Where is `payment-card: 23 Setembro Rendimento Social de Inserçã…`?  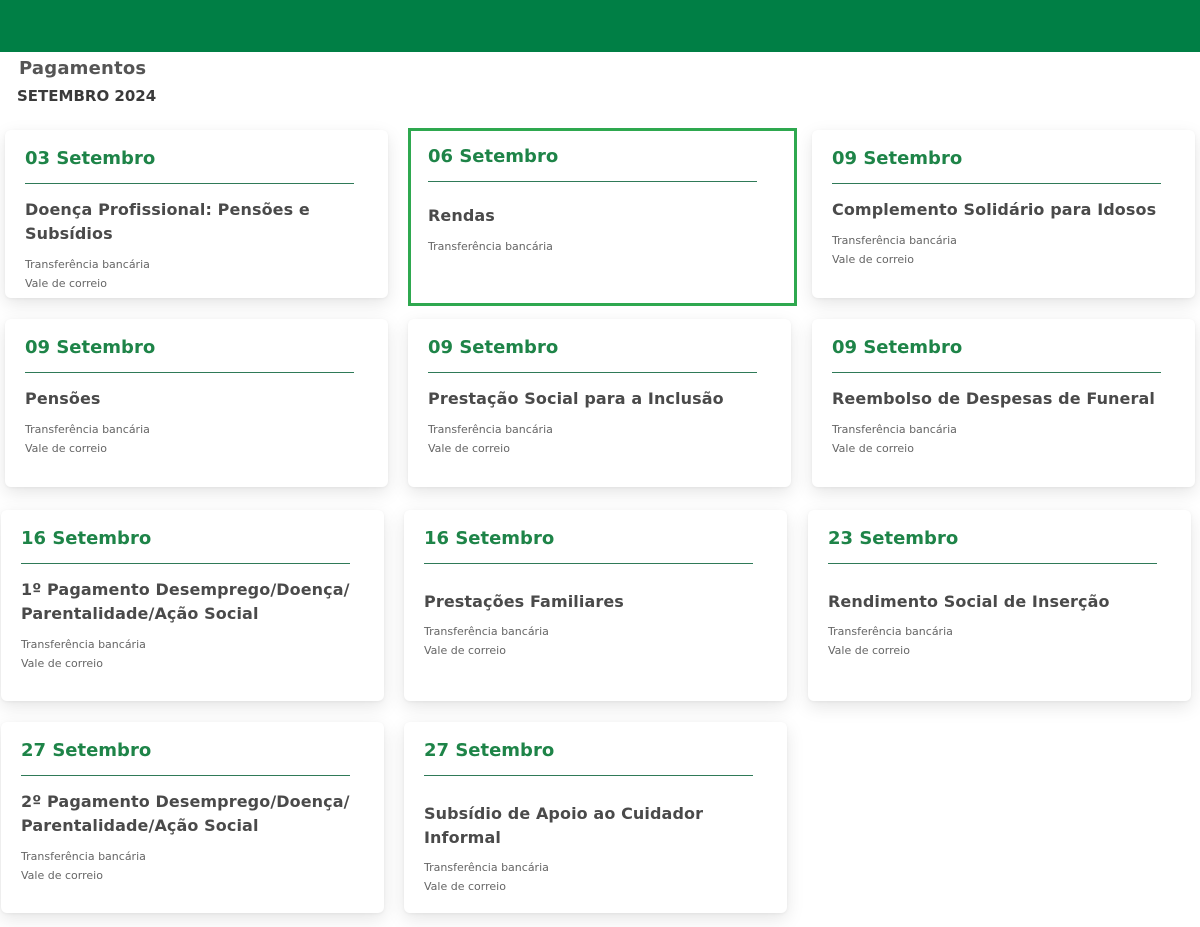 payment-card: 23 Setembro Rendimento Social de Inserçã… is located at coordinates (999, 605).